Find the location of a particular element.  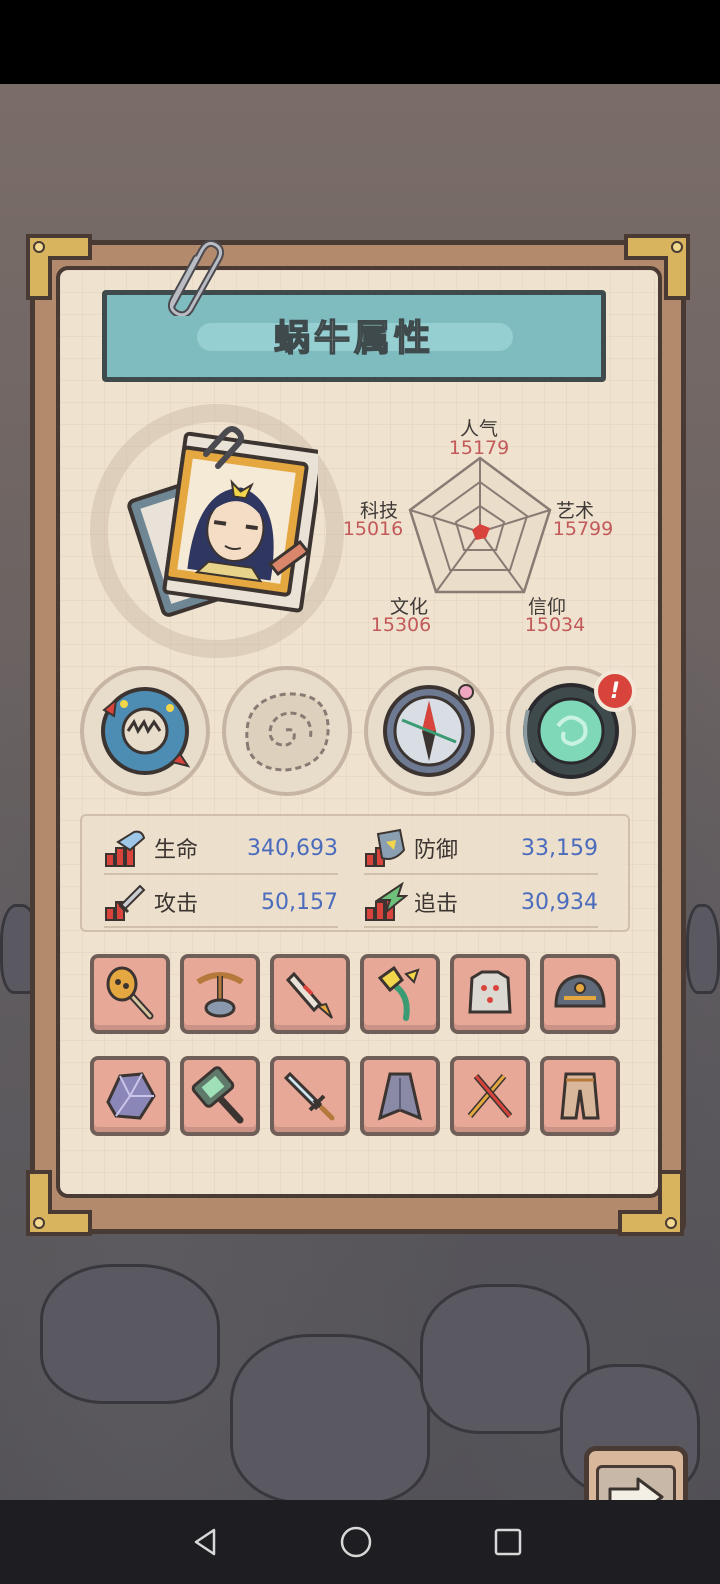

stat-attack-label: 攻击 is located at coordinates (176, 904).